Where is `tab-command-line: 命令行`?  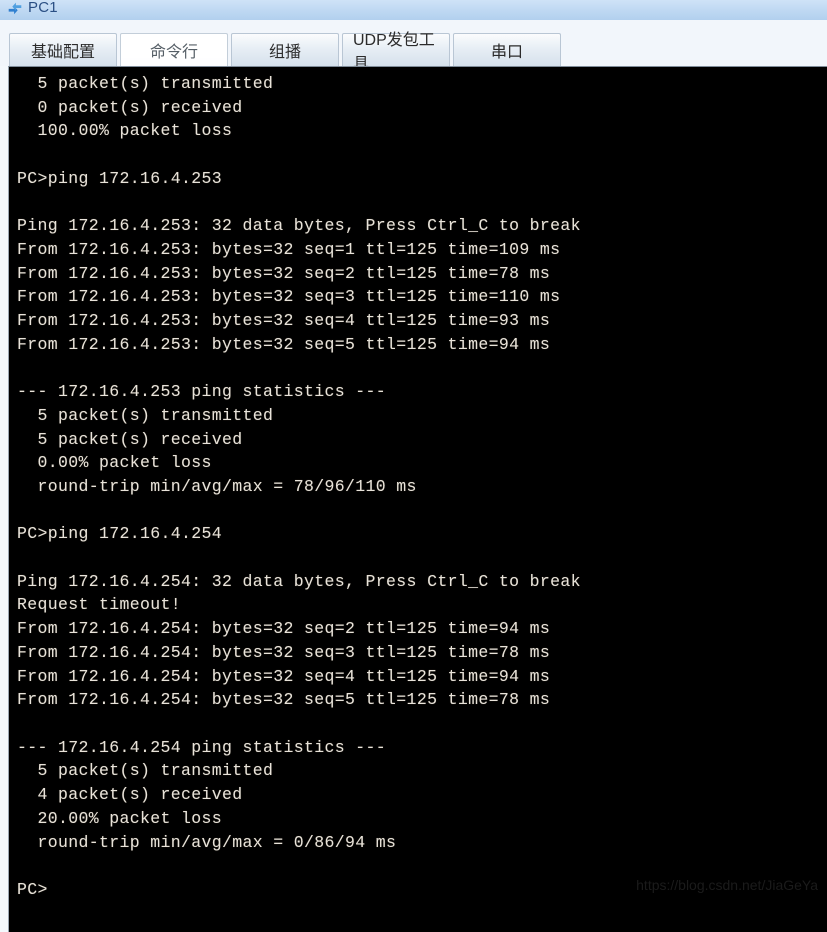 tab-command-line: 命令行 is located at coordinates (174, 49).